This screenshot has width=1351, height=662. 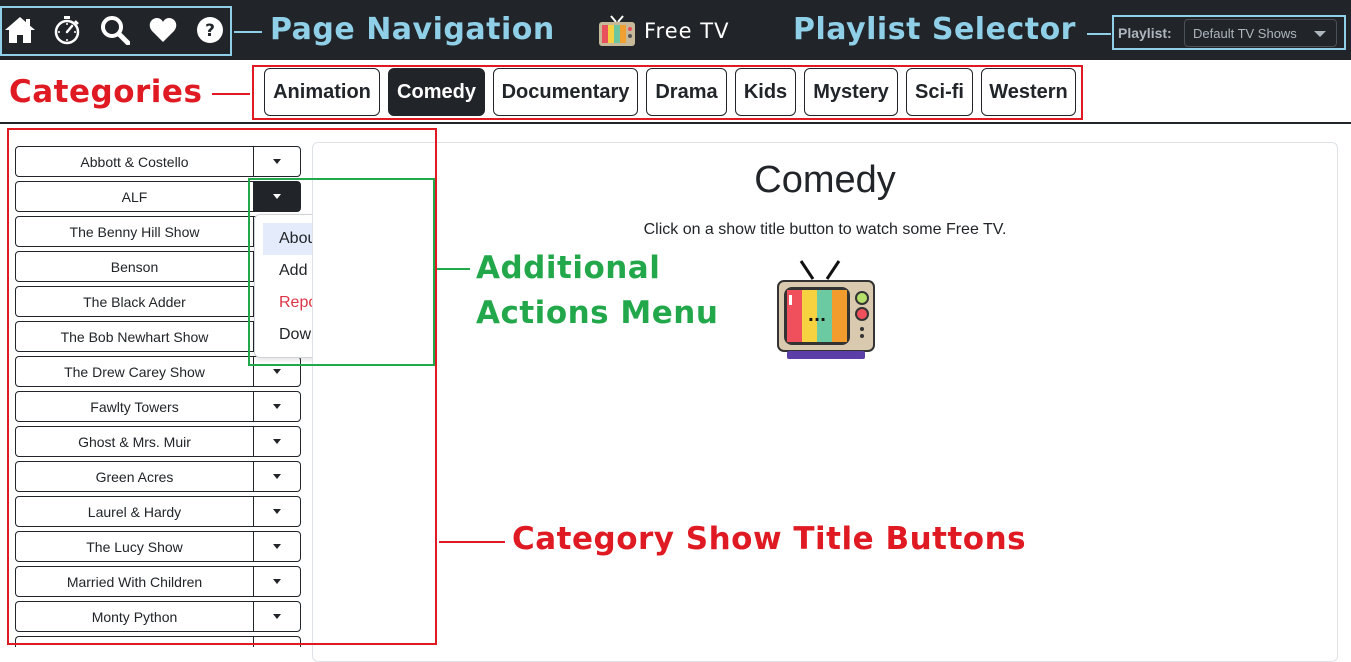 I want to click on favorites-button, so click(x=163, y=30).